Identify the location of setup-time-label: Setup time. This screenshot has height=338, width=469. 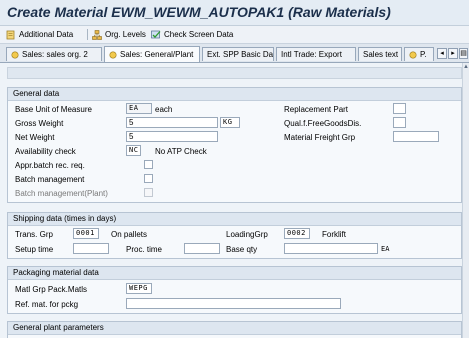
(34, 249).